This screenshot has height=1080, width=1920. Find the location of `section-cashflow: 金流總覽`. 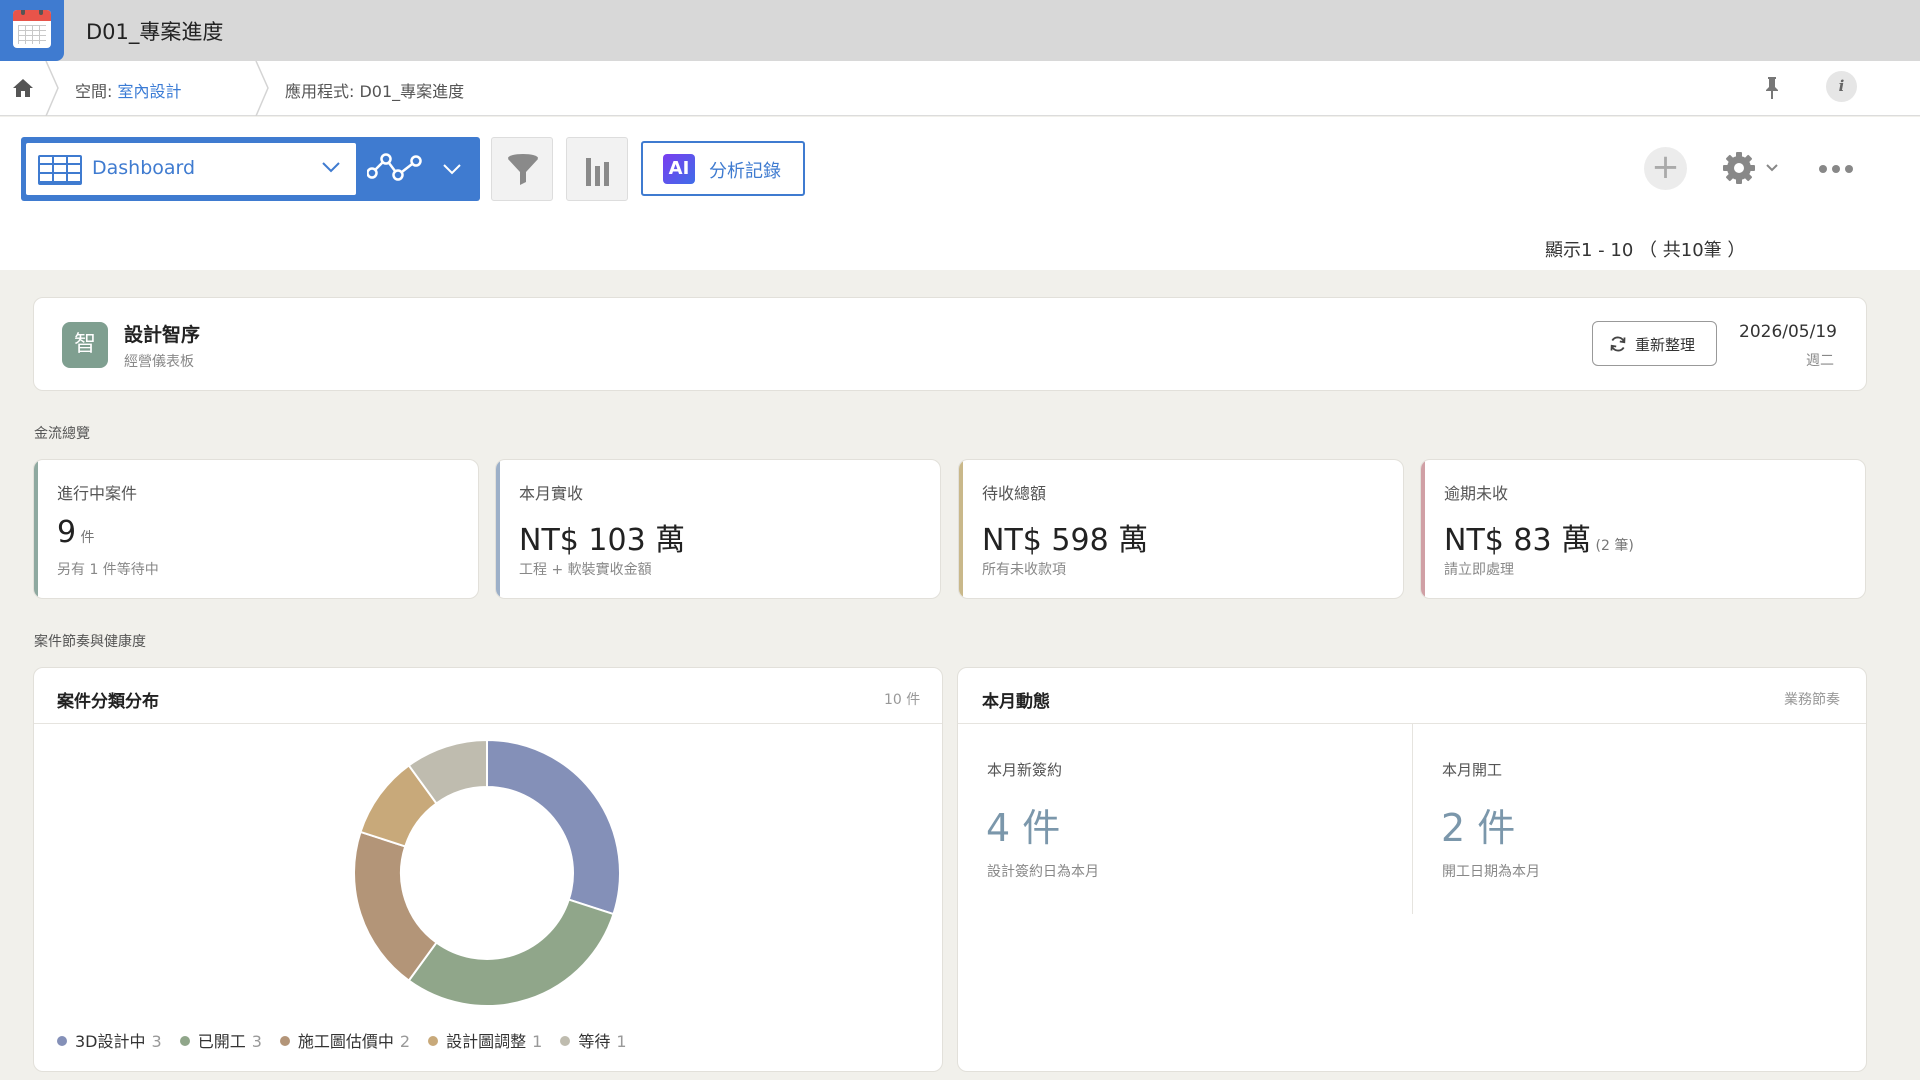

section-cashflow: 金流總覽 is located at coordinates (62, 434).